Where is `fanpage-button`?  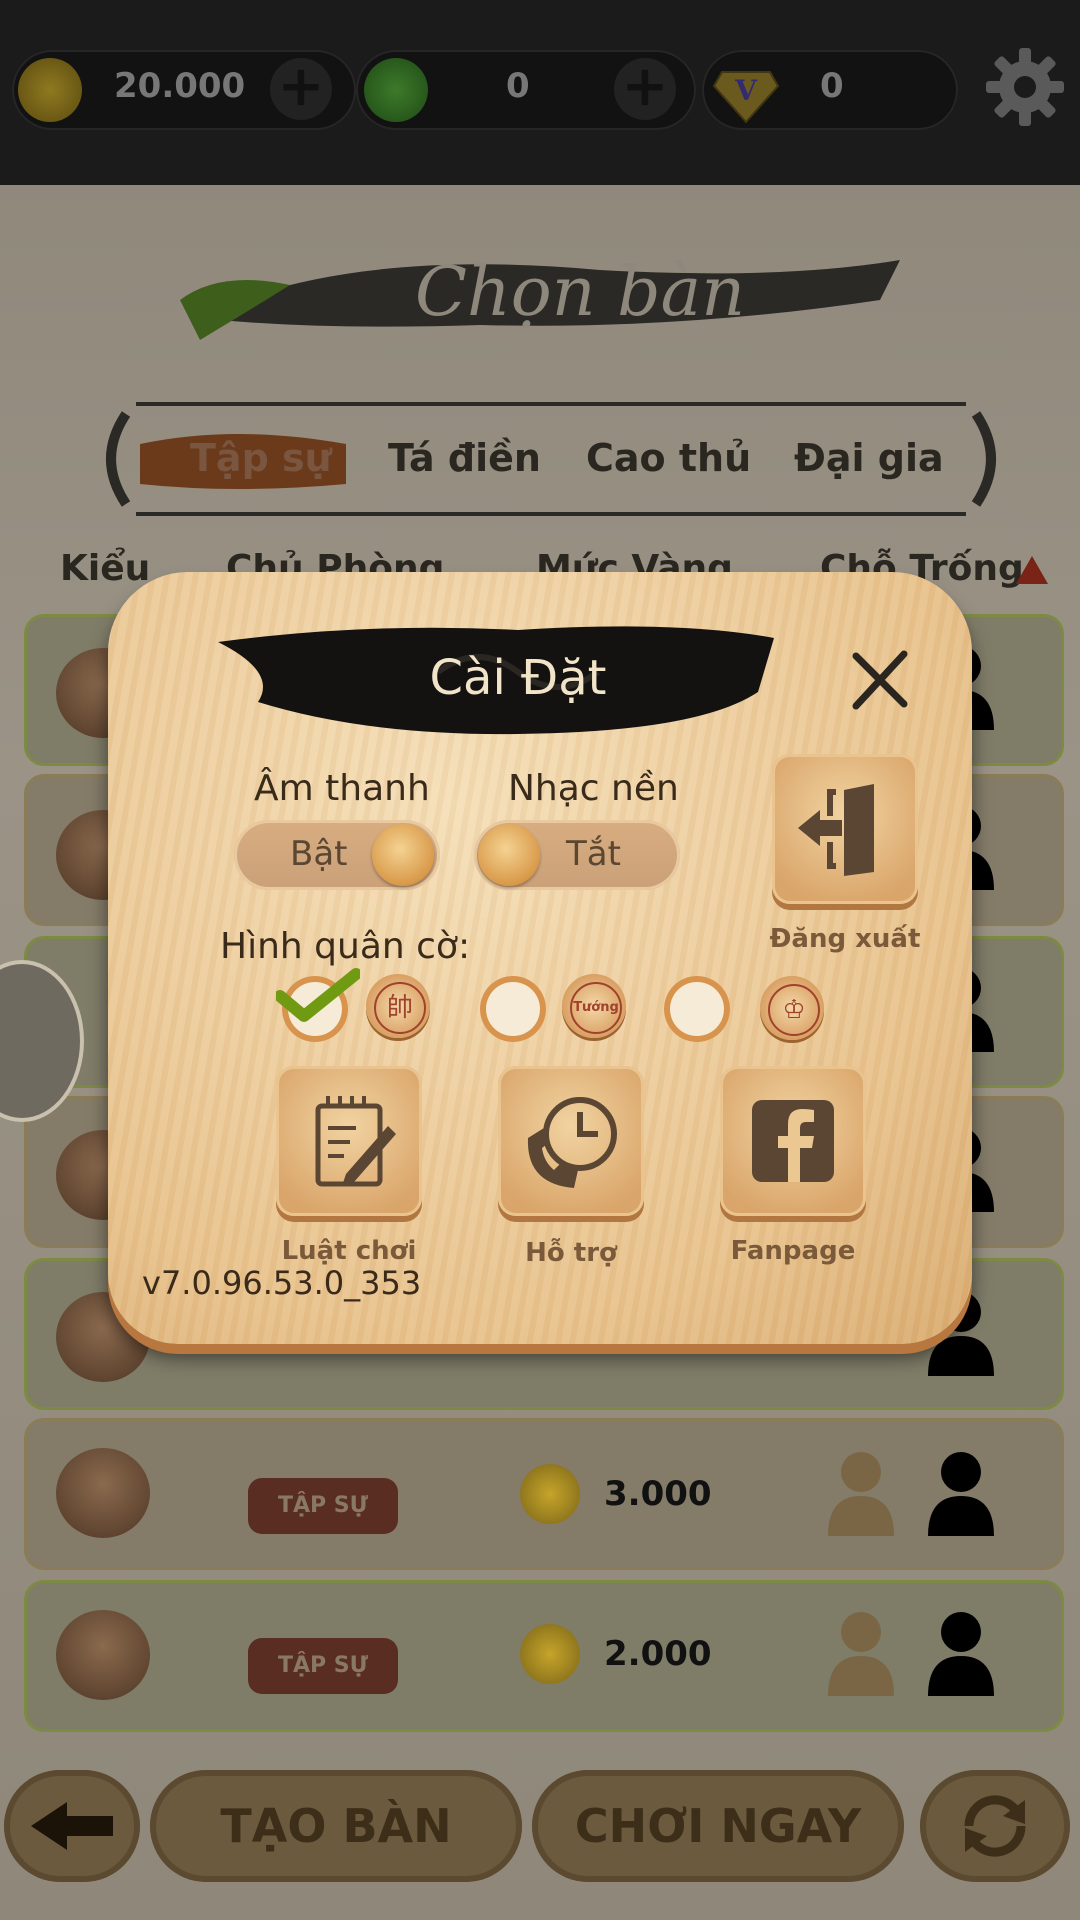
fanpage-button is located at coordinates (793, 1141).